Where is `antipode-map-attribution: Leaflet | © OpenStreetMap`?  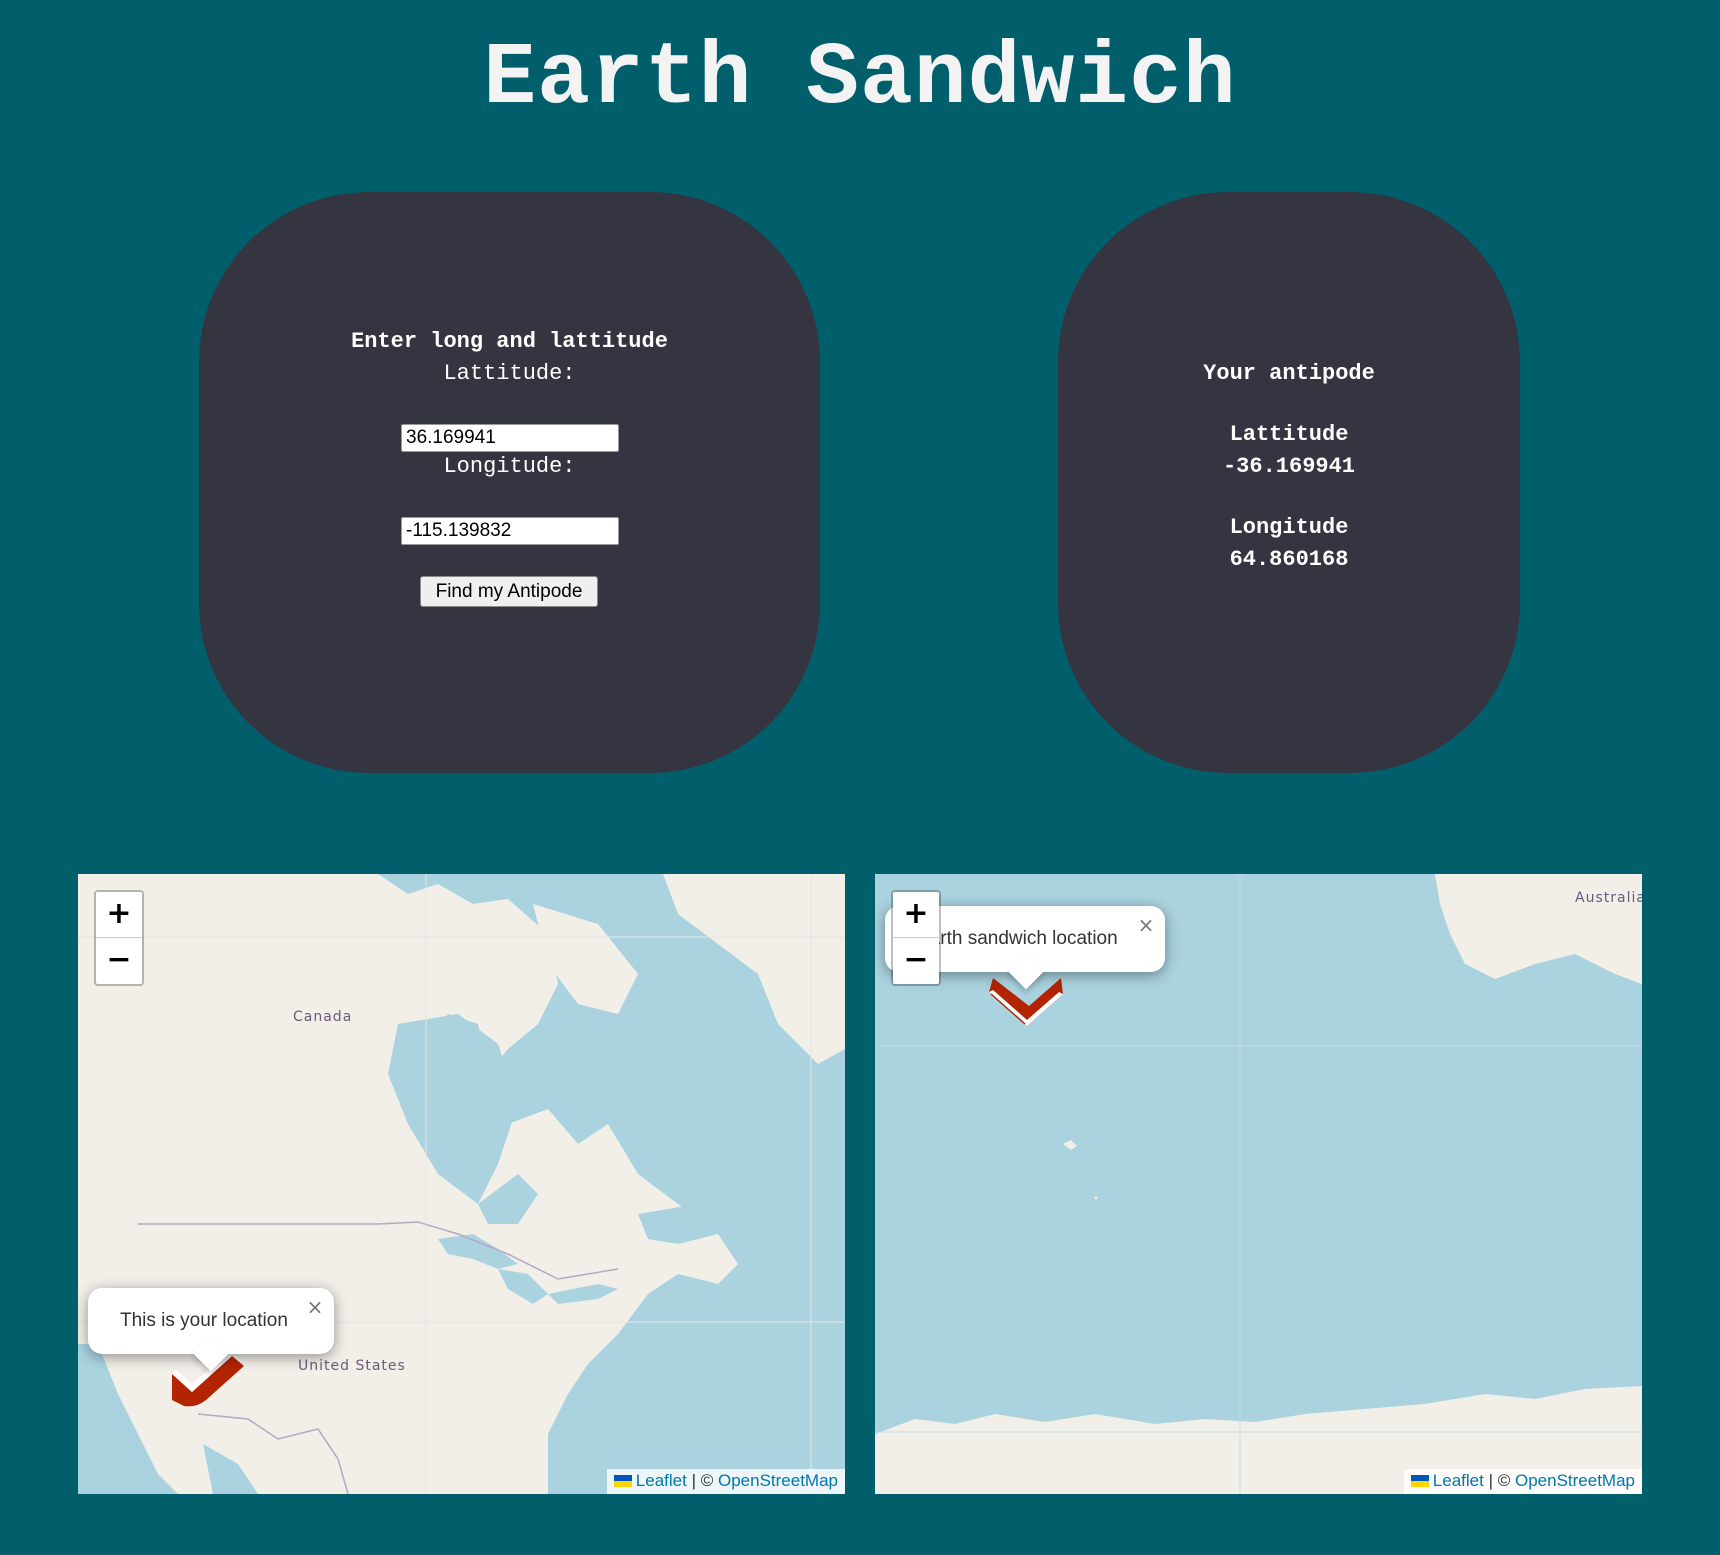
antipode-map-attribution: Leaflet | © OpenStreetMap is located at coordinates (1522, 1481).